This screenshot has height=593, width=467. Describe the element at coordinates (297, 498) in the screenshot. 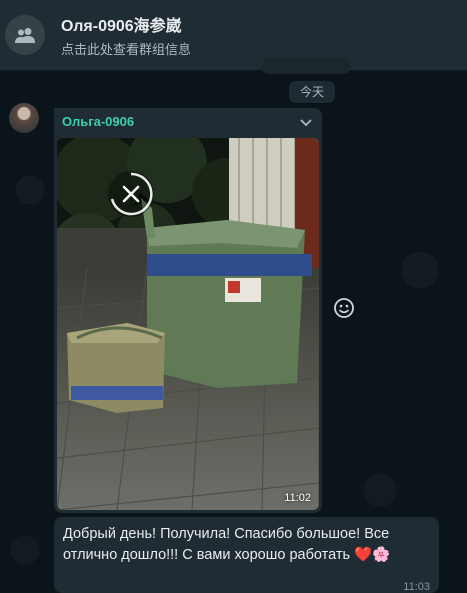

I see `photo-timestamp: 11:02` at that location.